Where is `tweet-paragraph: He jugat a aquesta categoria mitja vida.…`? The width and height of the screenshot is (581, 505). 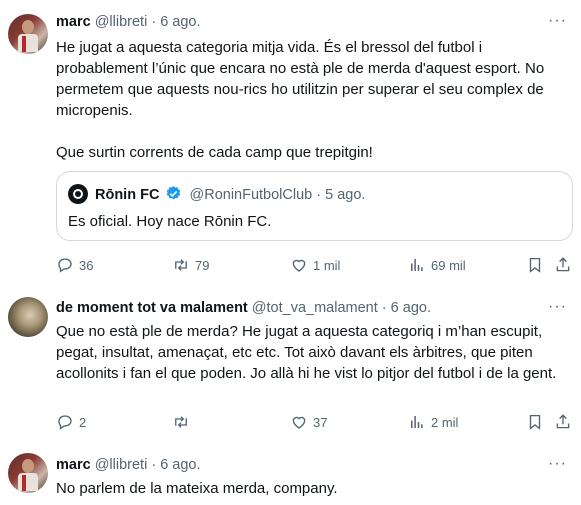 tweet-paragraph: He jugat a aquesta categoria mitja vida.… is located at coordinates (300, 79).